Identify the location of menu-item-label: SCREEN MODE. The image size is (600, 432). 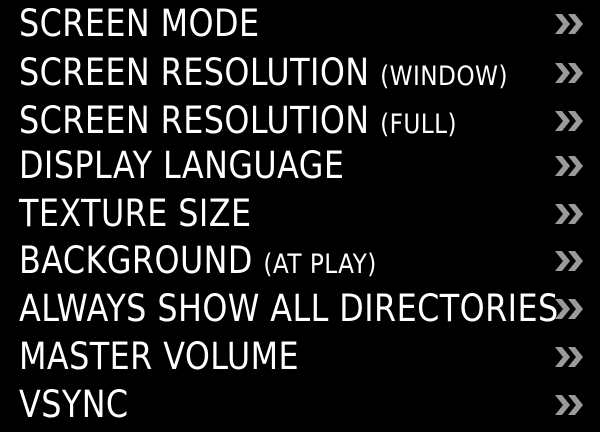
(139, 23).